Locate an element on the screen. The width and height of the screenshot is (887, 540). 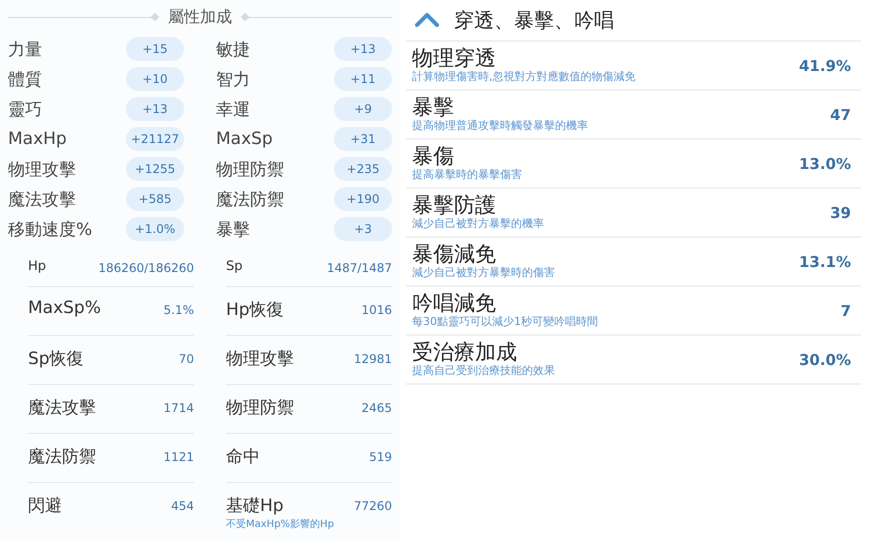
attribute-label: 幸運 is located at coordinates (233, 109).